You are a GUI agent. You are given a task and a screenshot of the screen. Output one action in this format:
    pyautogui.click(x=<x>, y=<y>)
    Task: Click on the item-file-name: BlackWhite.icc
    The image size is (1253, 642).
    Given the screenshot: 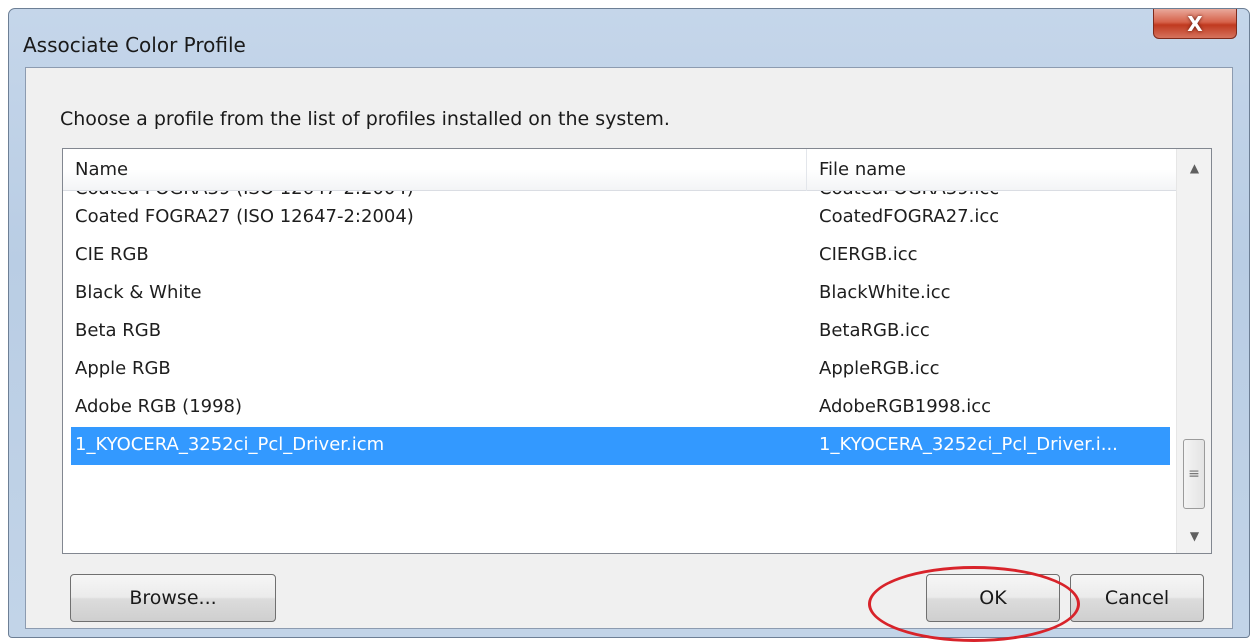 What is the action you would take?
    pyautogui.click(x=885, y=292)
    